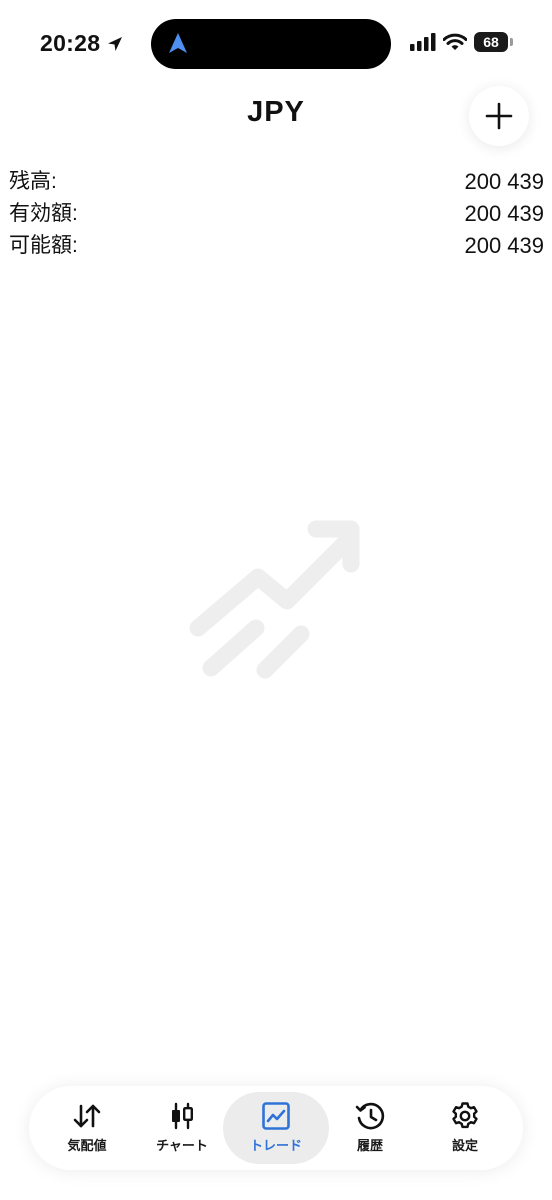 This screenshot has height=1200, width=552. What do you see at coordinates (455, 41) in the screenshot?
I see `wifi-icon` at bounding box center [455, 41].